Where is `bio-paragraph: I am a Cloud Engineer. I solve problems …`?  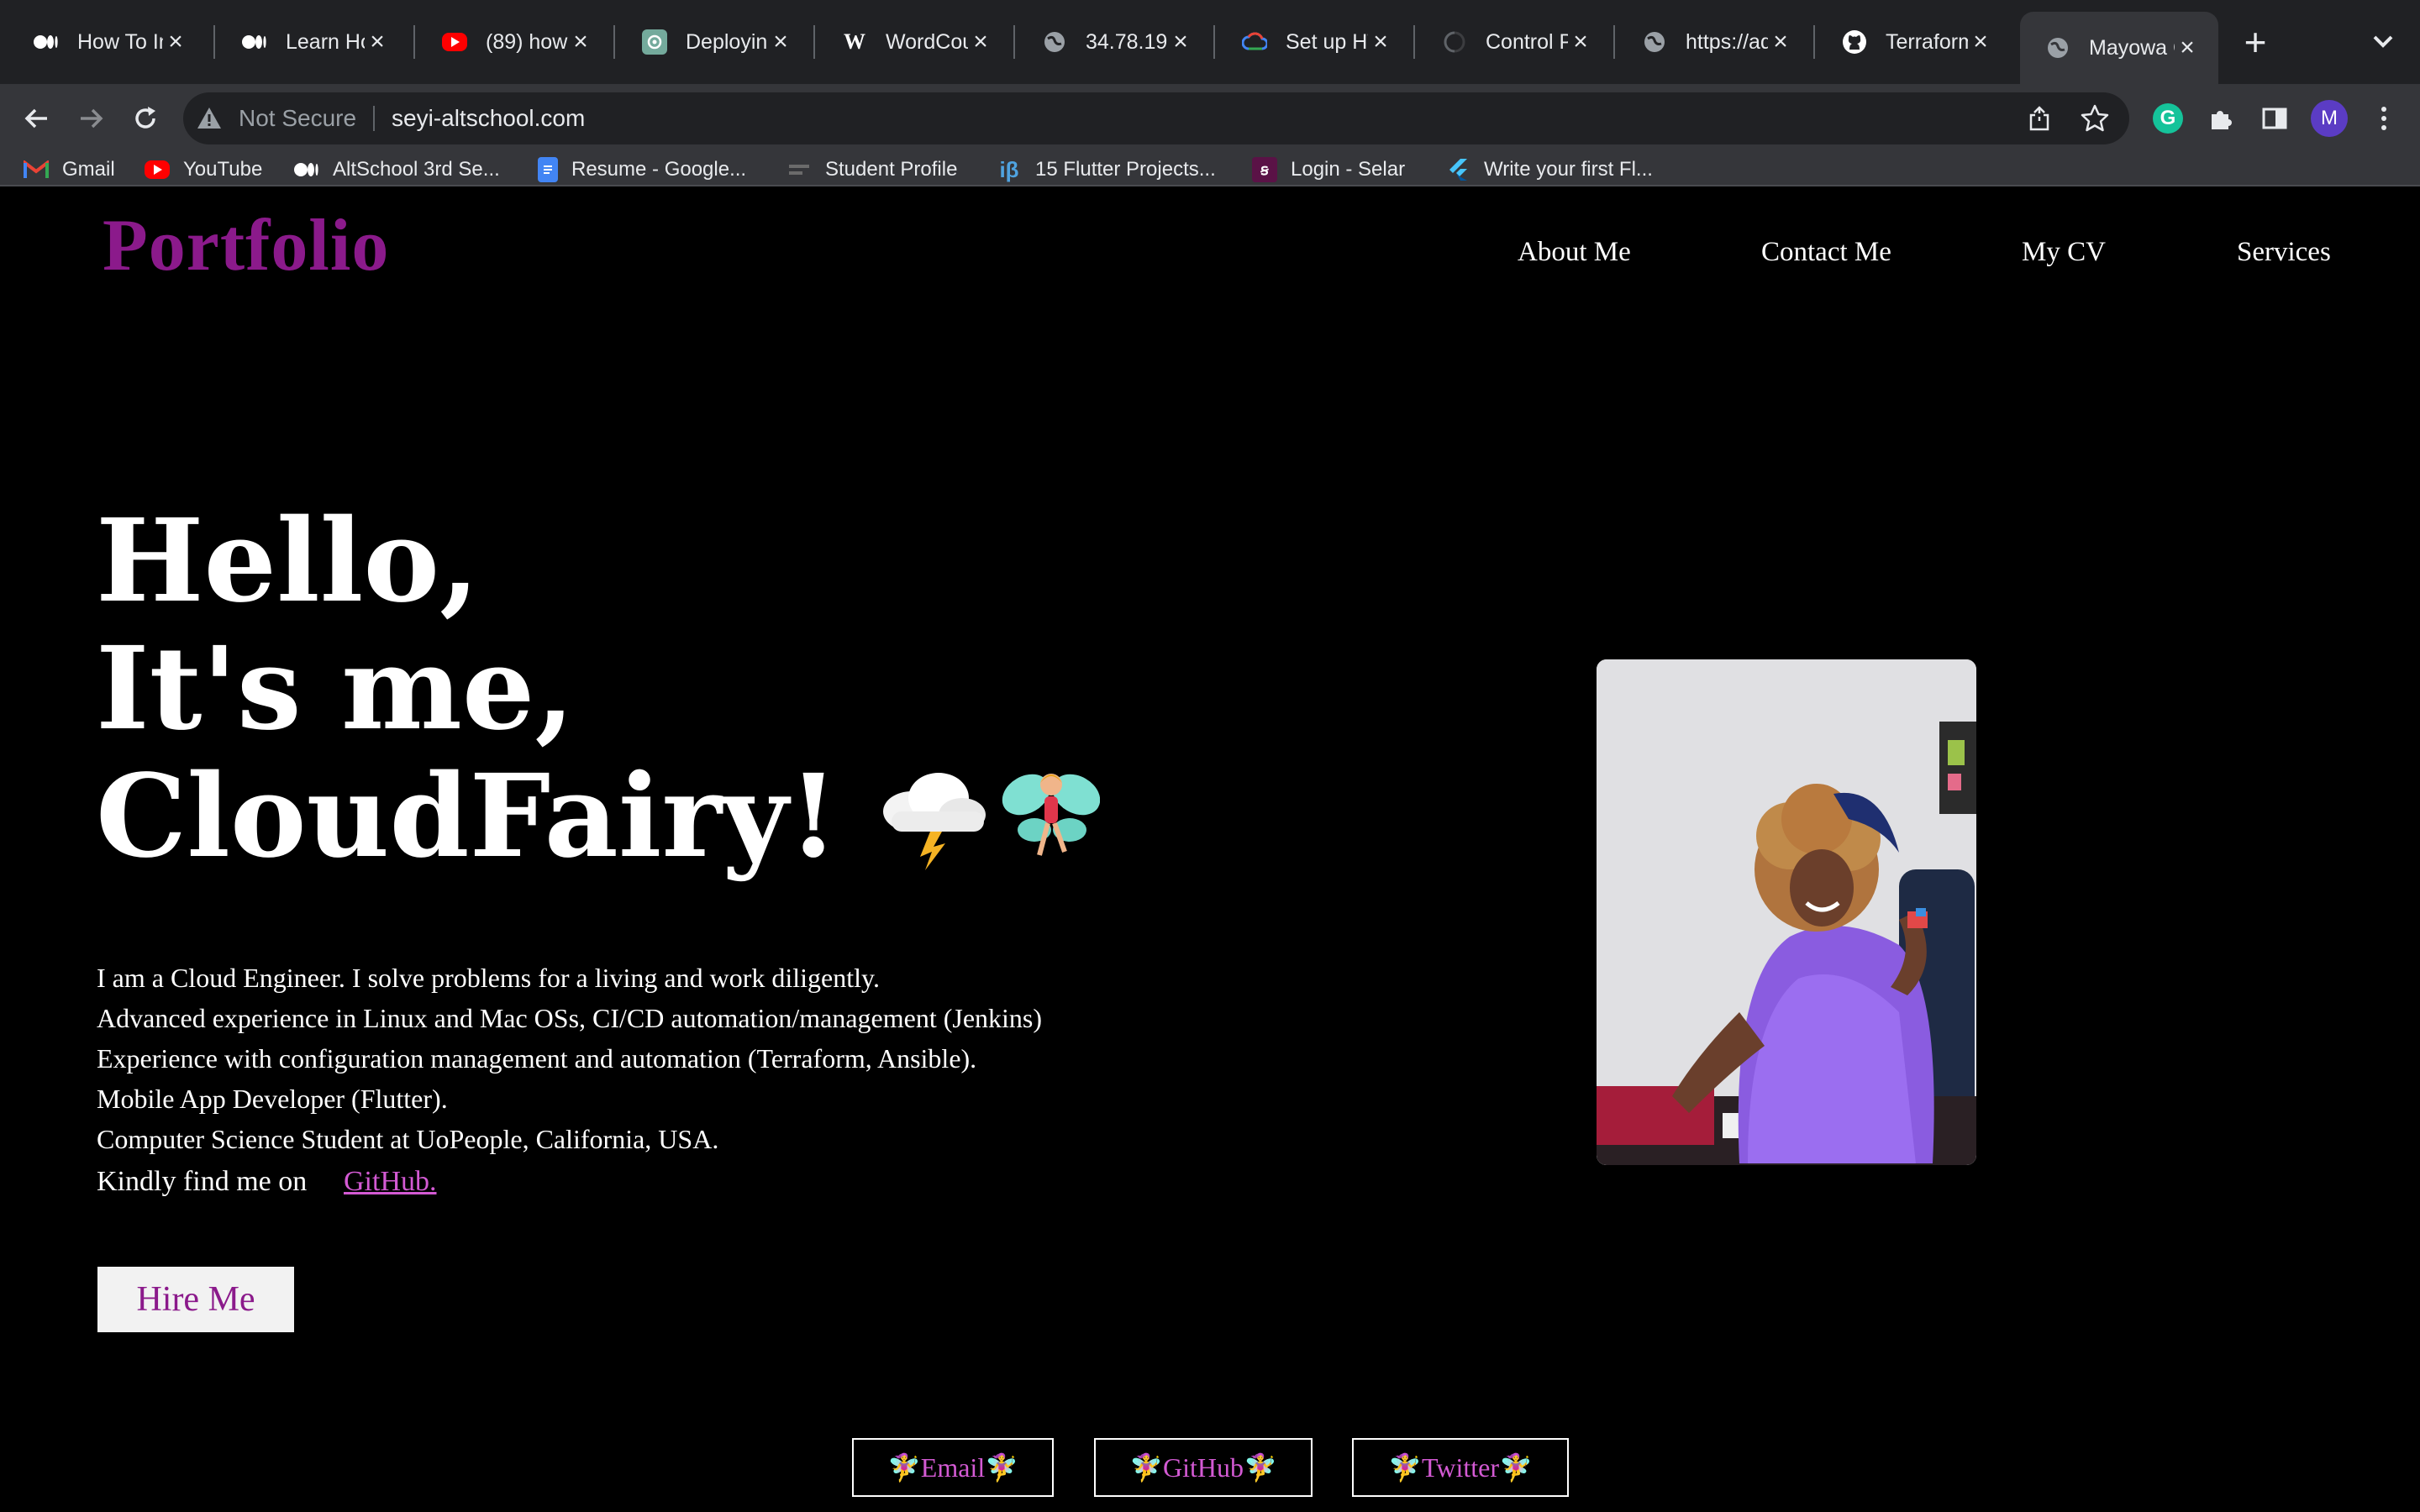 bio-paragraph: I am a Cloud Engineer. I solve problems … is located at coordinates (569, 1058).